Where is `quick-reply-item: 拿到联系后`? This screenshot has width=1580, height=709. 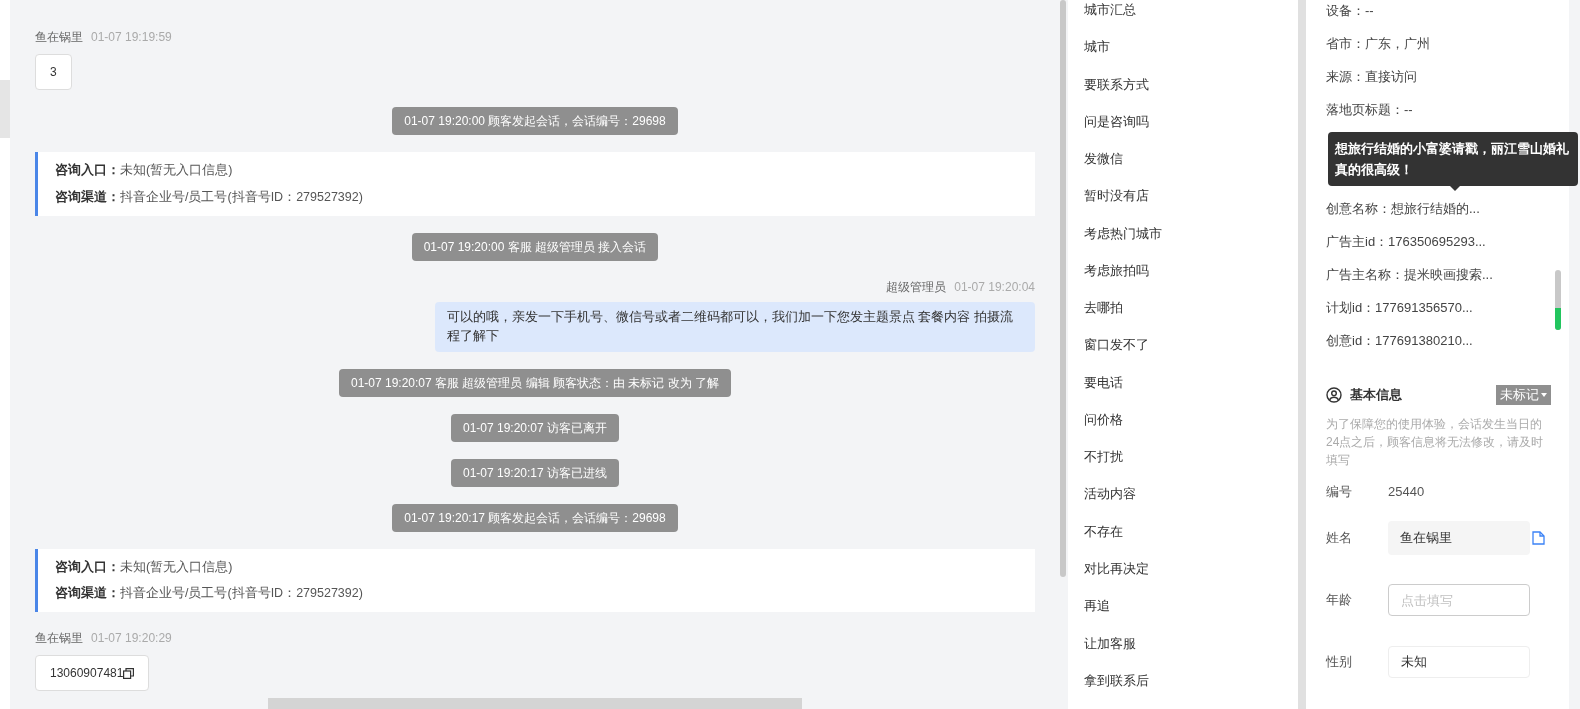 quick-reply-item: 拿到联系后 is located at coordinates (1191, 690).